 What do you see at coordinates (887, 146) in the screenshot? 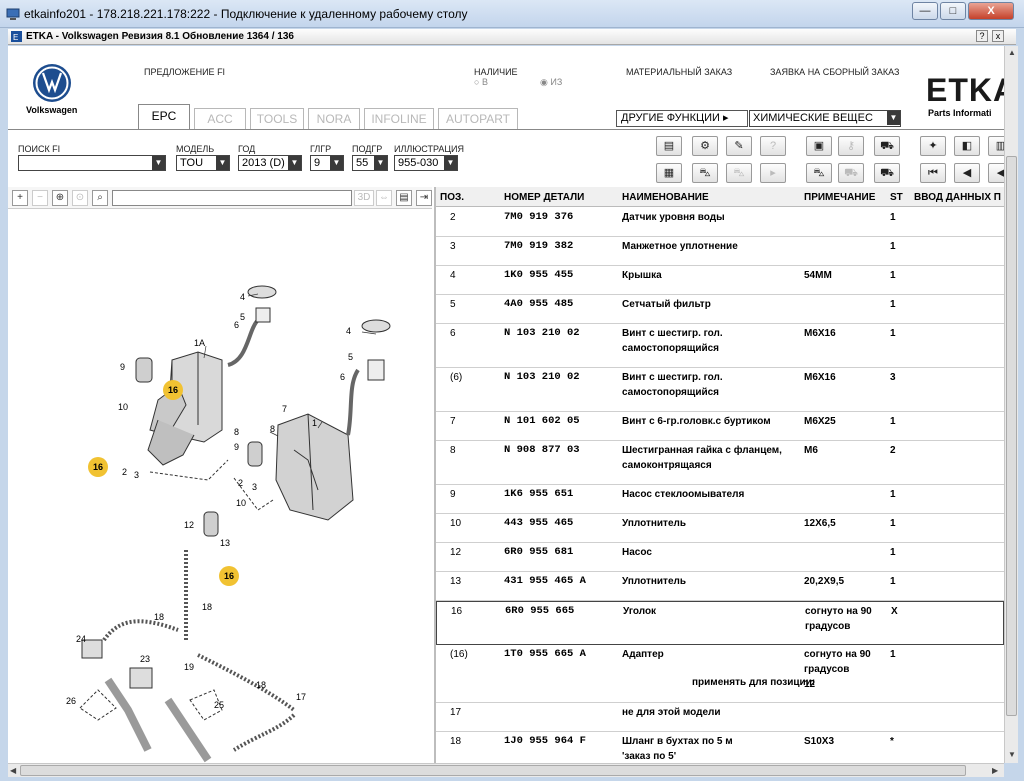
I see `cart-add-icon: ⛟` at bounding box center [887, 146].